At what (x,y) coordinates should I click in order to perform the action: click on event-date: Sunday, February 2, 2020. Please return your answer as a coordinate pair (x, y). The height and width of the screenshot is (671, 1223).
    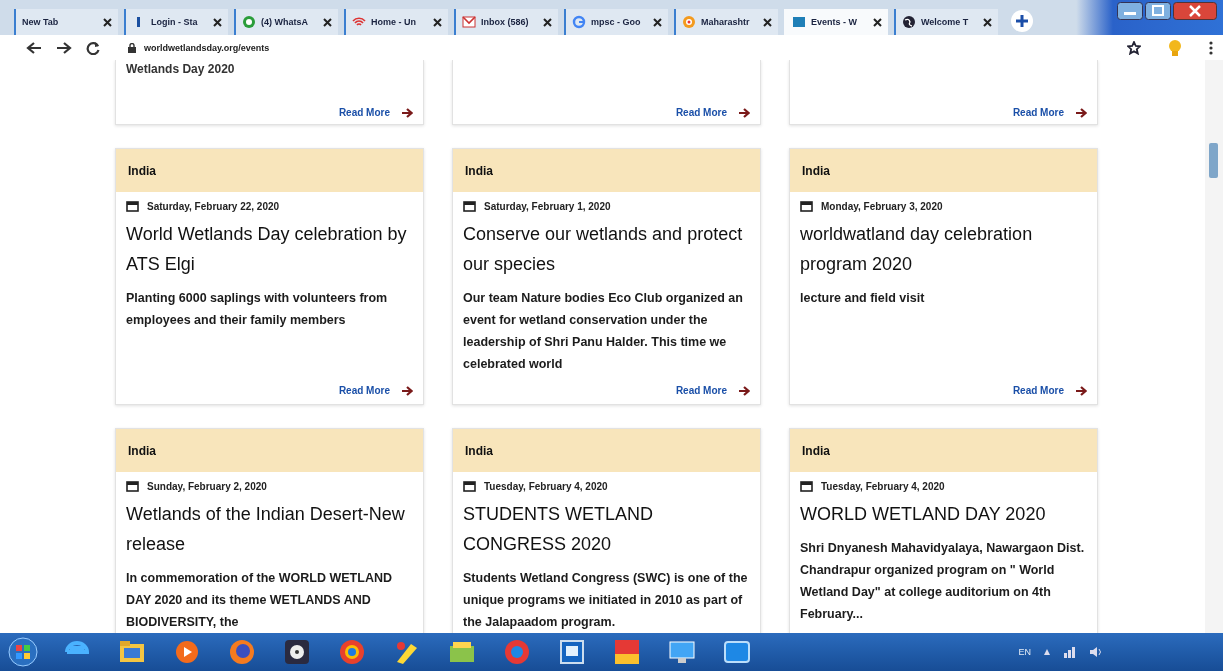
    Looking at the image, I should click on (207, 486).